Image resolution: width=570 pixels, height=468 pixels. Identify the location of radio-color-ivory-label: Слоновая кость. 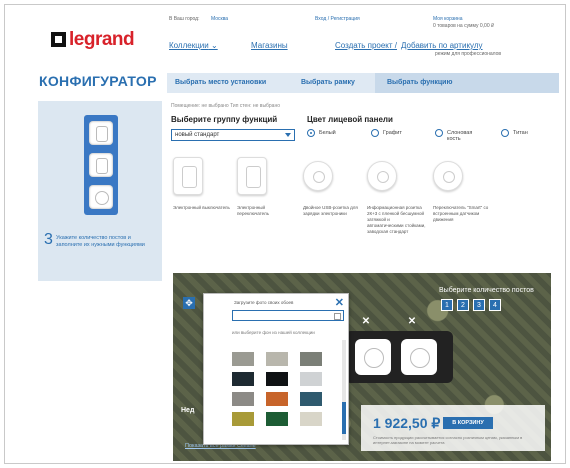
(460, 136).